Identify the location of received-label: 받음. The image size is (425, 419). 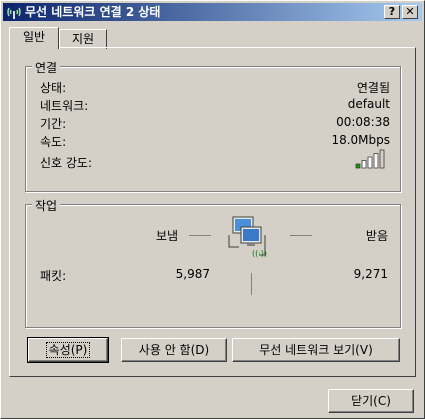
(376, 236).